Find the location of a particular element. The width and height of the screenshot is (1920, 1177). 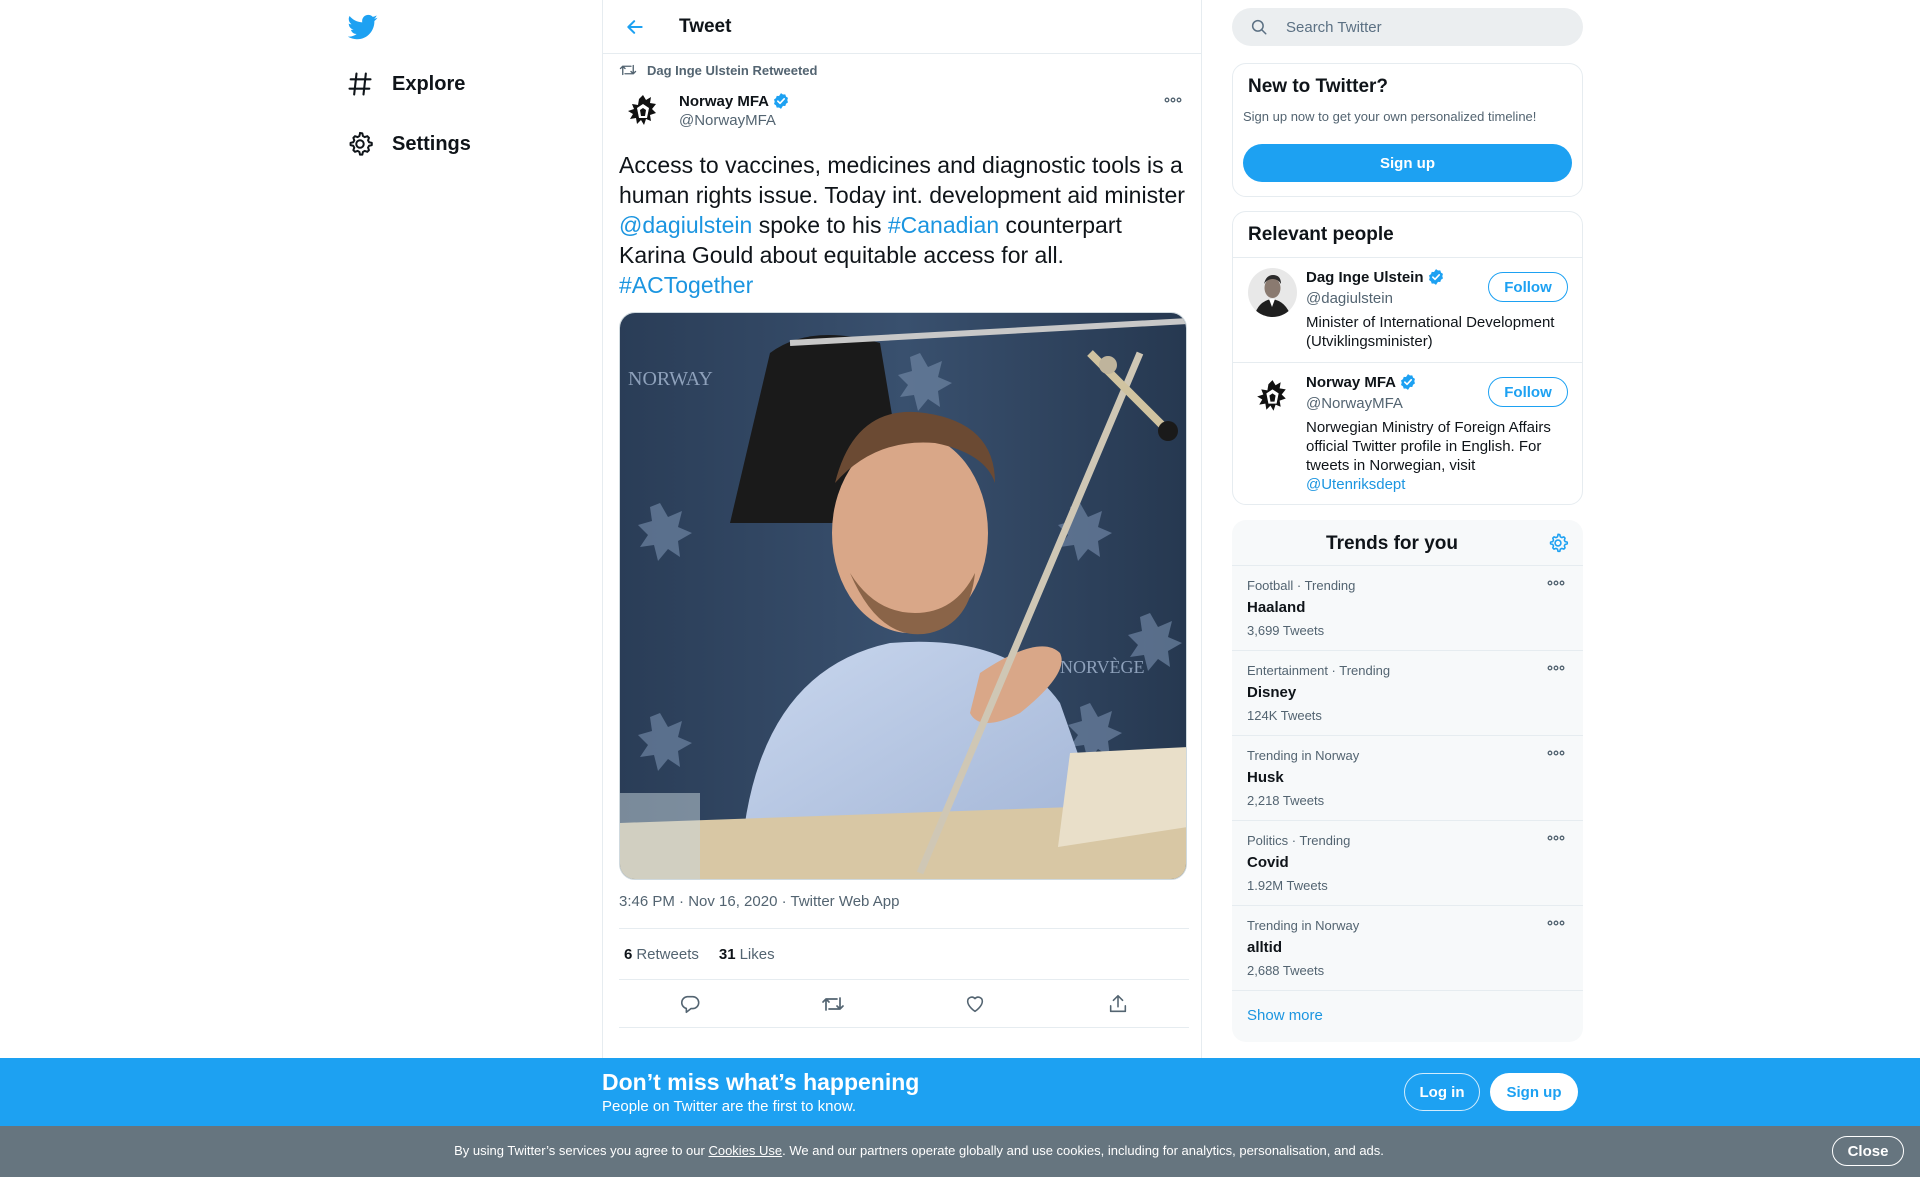

show-more-link: Show more is located at coordinates (1285, 1015).